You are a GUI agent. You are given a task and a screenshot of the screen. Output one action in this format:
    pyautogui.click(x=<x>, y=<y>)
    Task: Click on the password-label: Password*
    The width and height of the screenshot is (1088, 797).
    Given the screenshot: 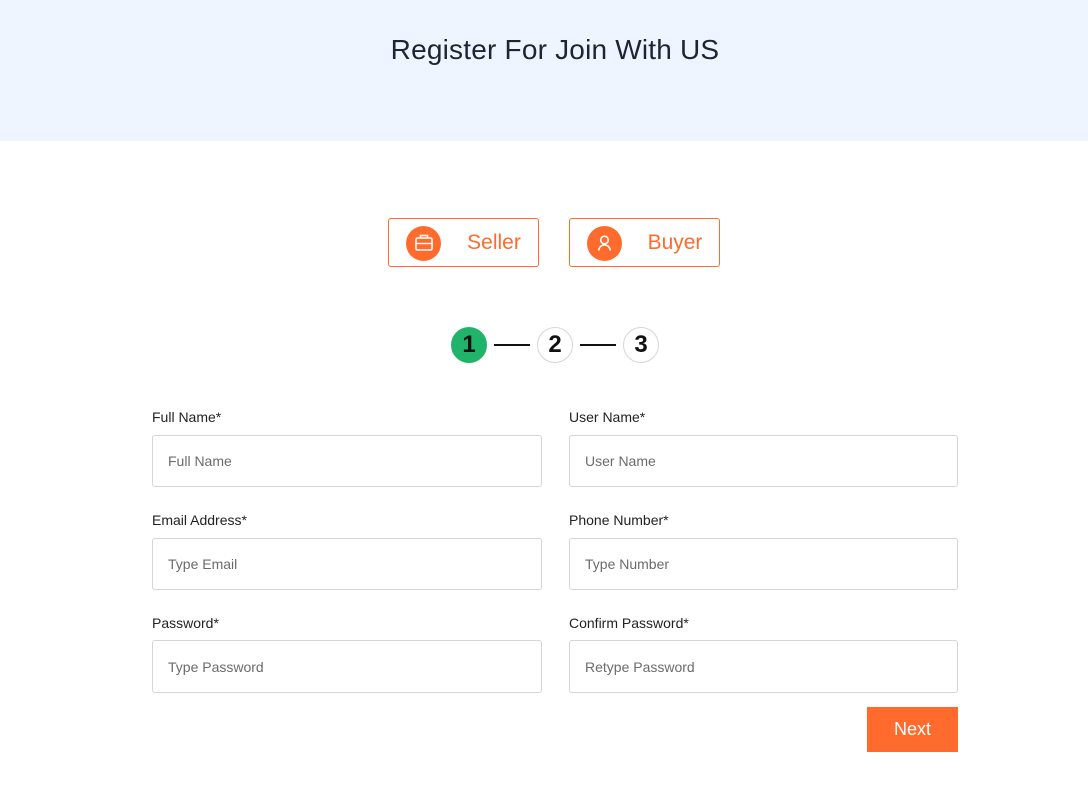 What is the action you would take?
    pyautogui.click(x=185, y=623)
    